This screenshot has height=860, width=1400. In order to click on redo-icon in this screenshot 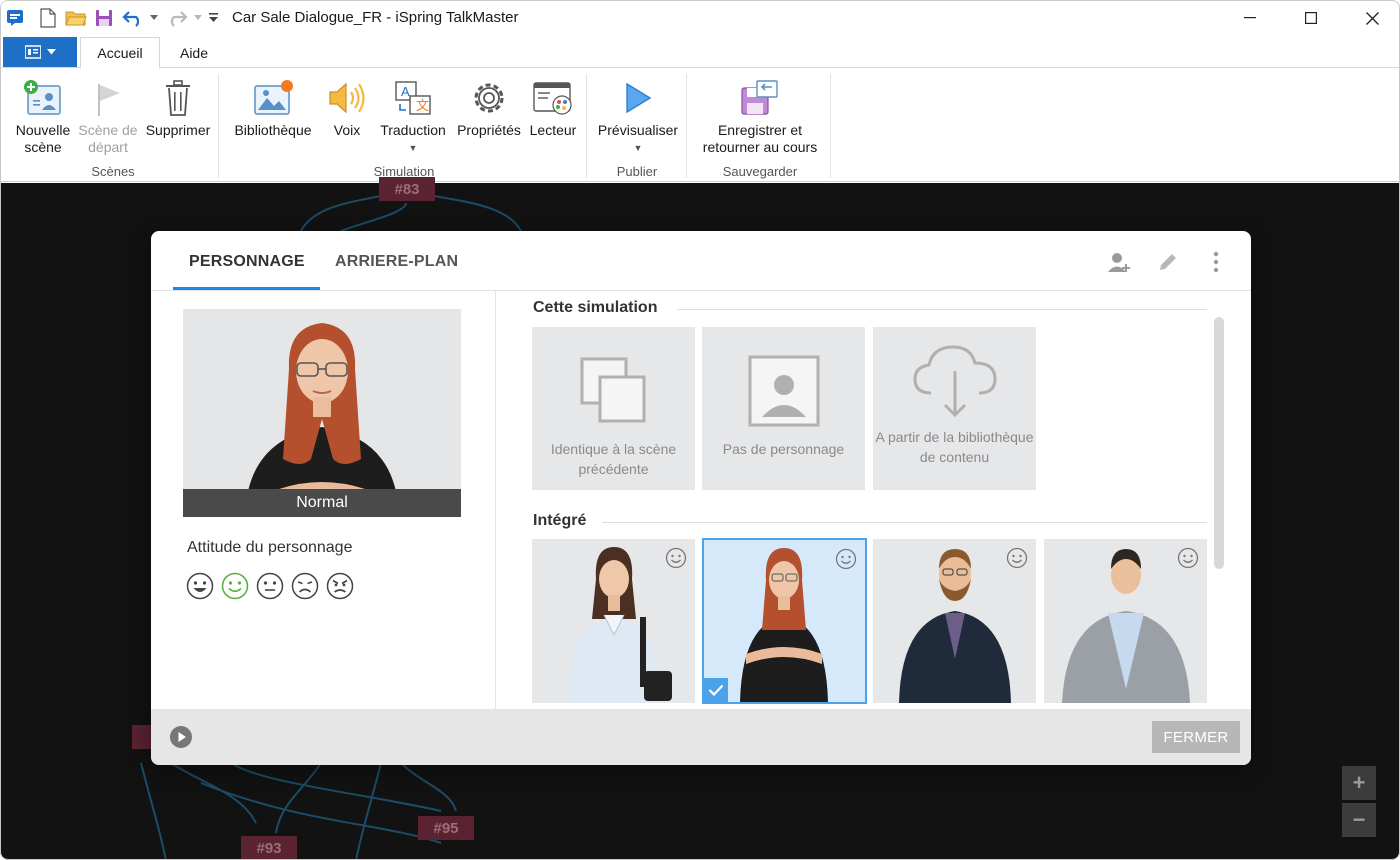, I will do `click(177, 18)`.